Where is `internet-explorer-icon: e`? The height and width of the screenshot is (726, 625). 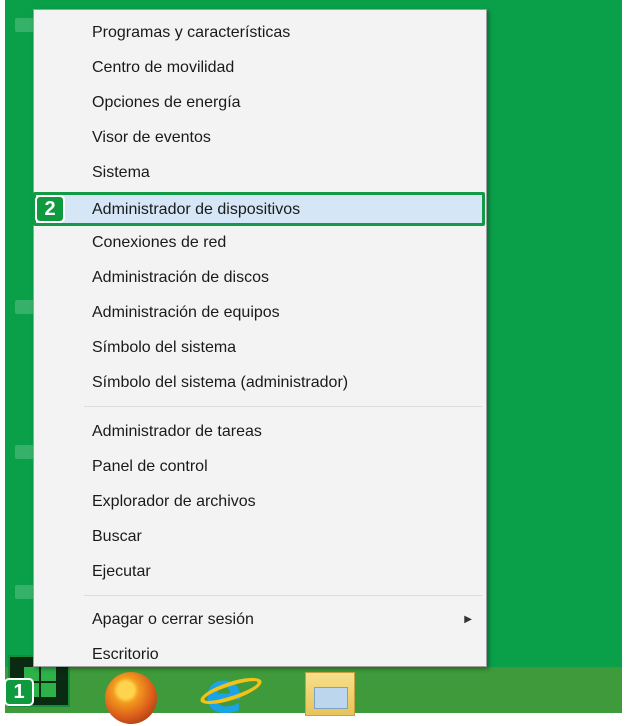 internet-explorer-icon: e is located at coordinates (231, 694).